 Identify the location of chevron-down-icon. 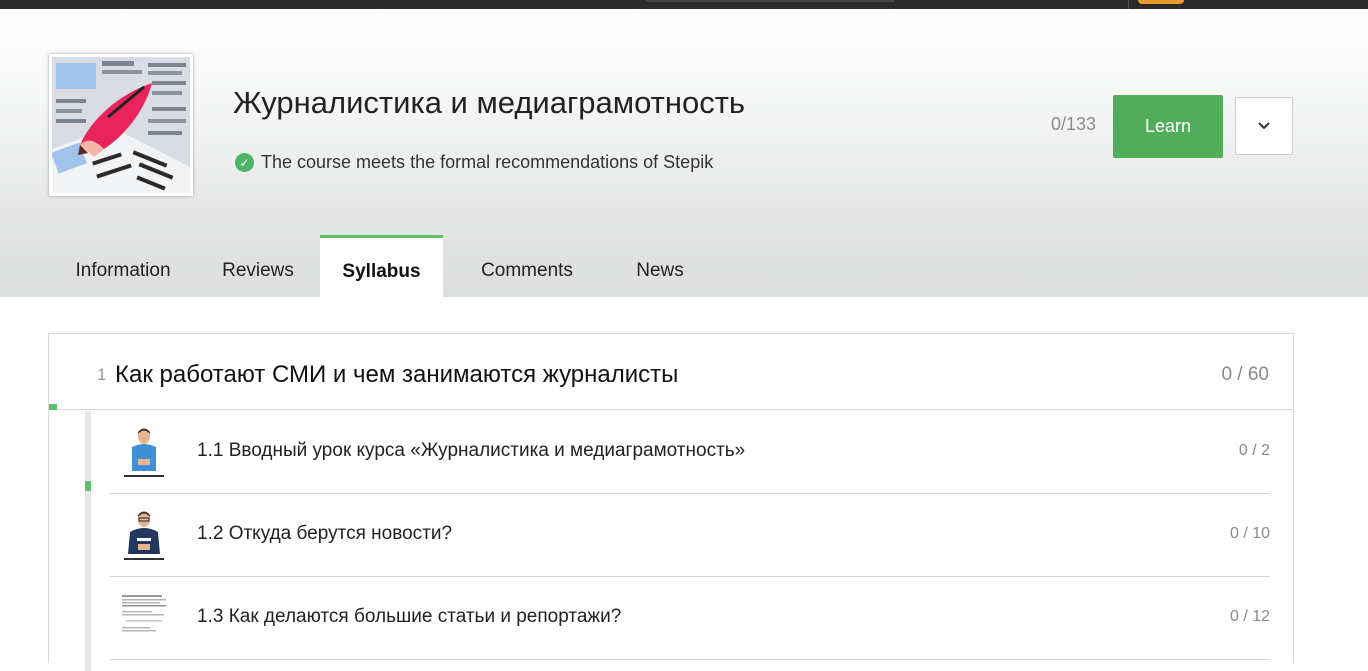
(1264, 126).